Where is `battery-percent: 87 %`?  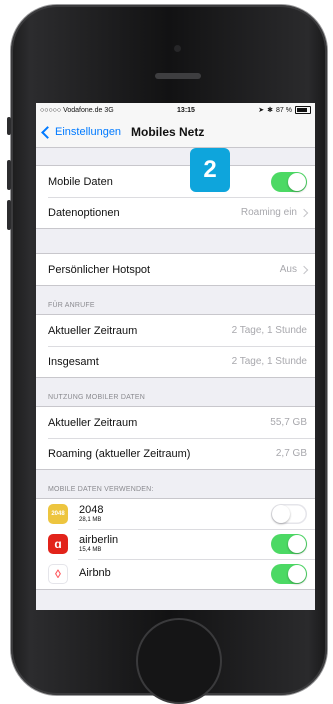 battery-percent: 87 % is located at coordinates (284, 110).